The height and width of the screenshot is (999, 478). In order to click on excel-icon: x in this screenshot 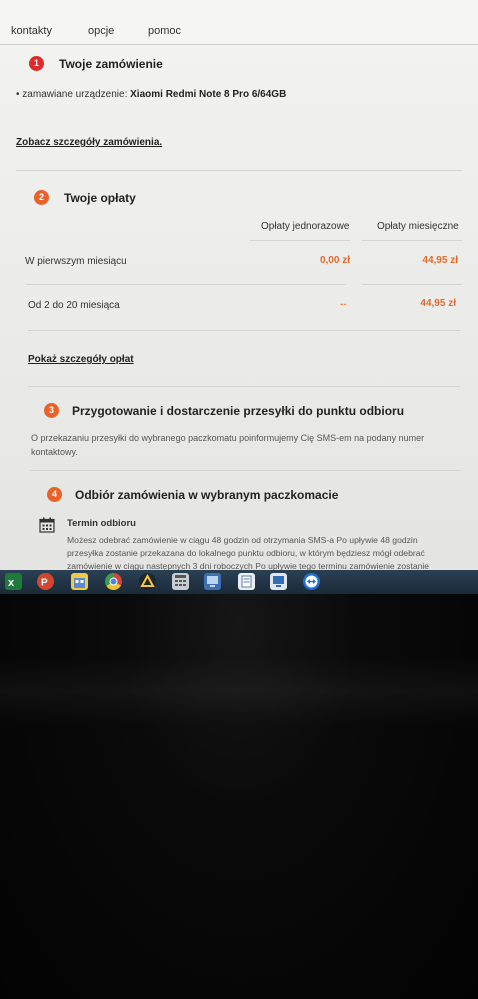, I will do `click(13, 581)`.